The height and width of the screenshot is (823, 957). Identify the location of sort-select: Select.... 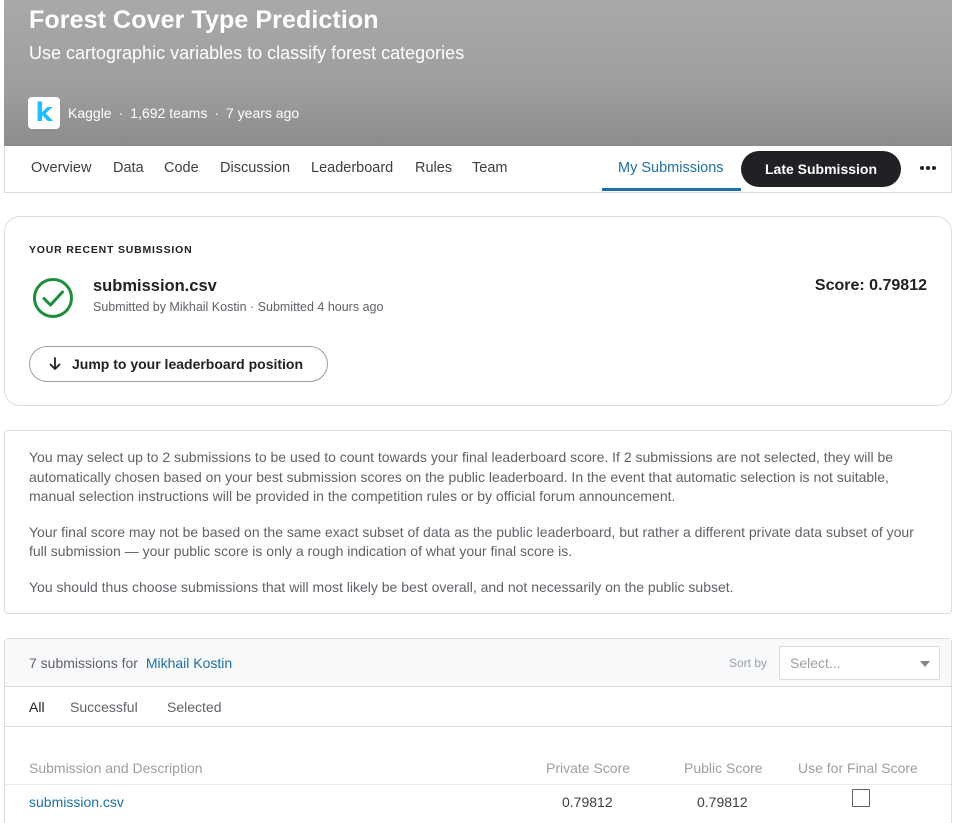
(859, 663).